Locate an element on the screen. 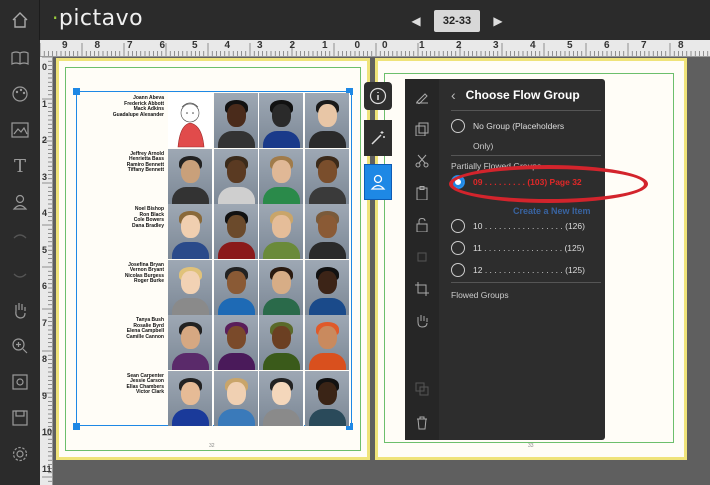  save-icon is located at coordinates (20, 418).